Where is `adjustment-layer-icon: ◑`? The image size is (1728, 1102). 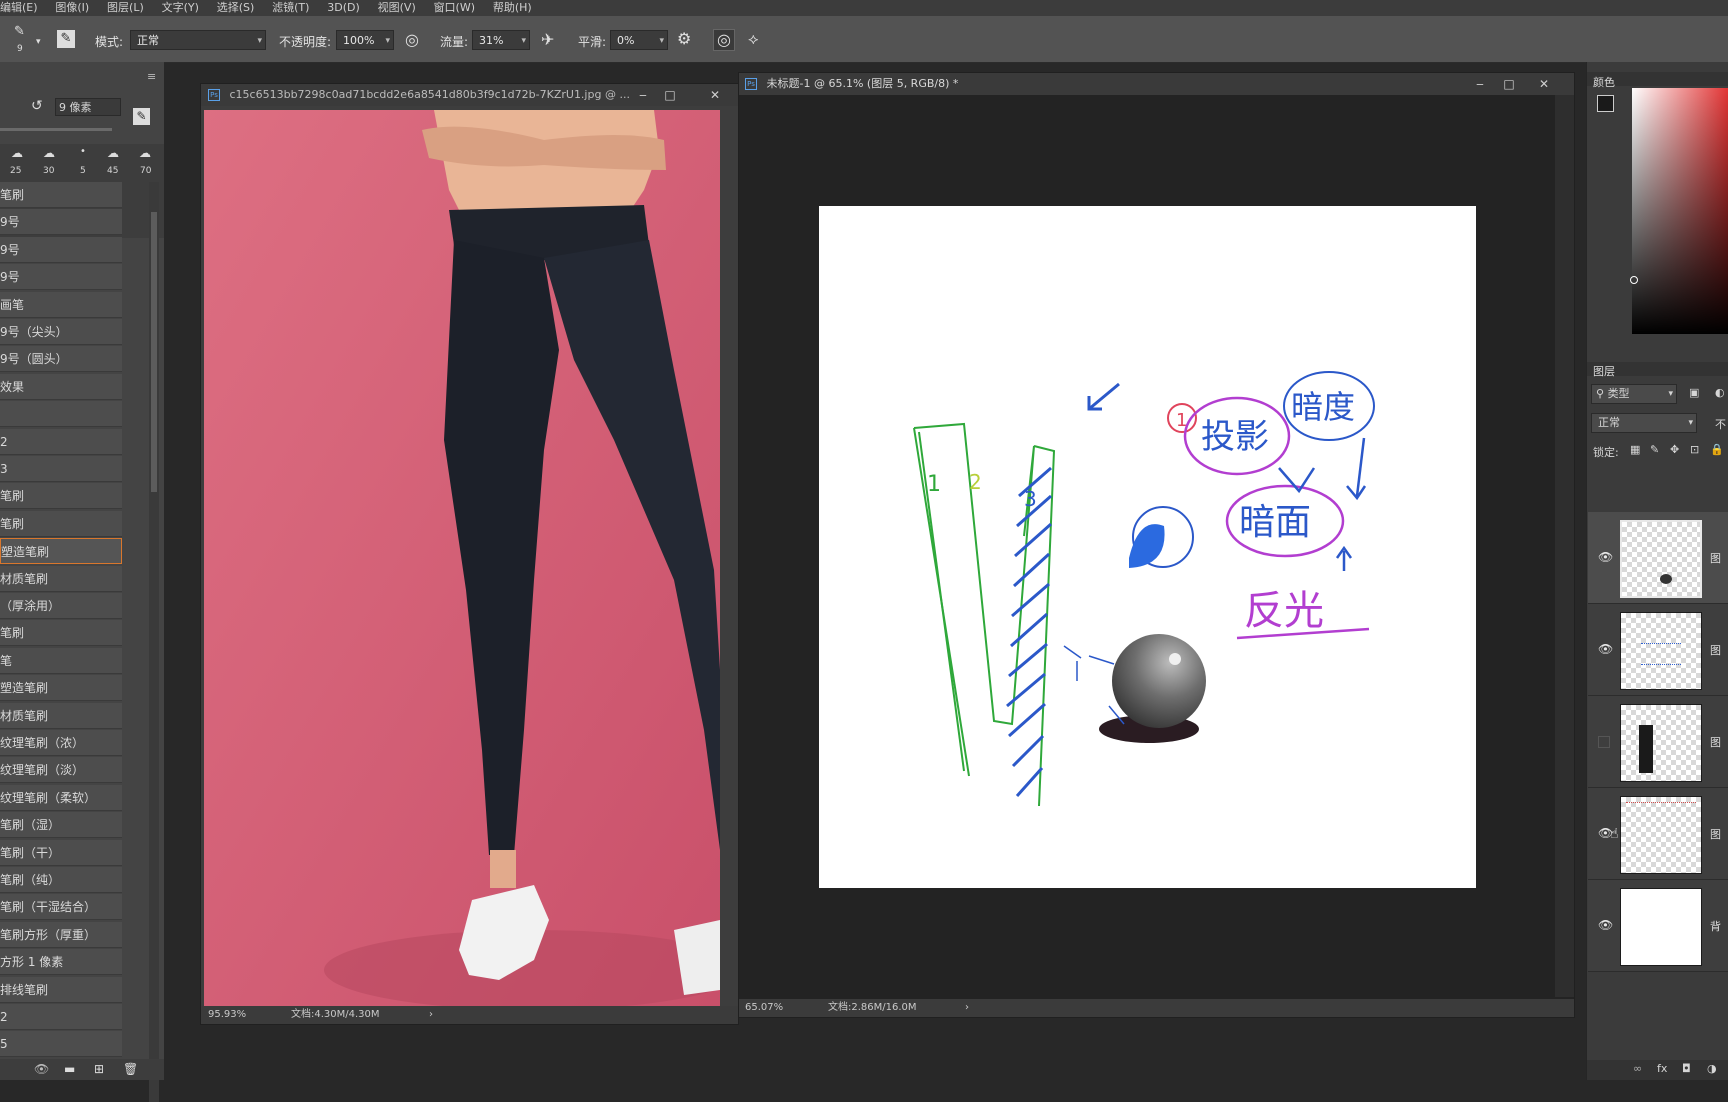
adjustment-layer-icon: ◑ is located at coordinates (1712, 1068).